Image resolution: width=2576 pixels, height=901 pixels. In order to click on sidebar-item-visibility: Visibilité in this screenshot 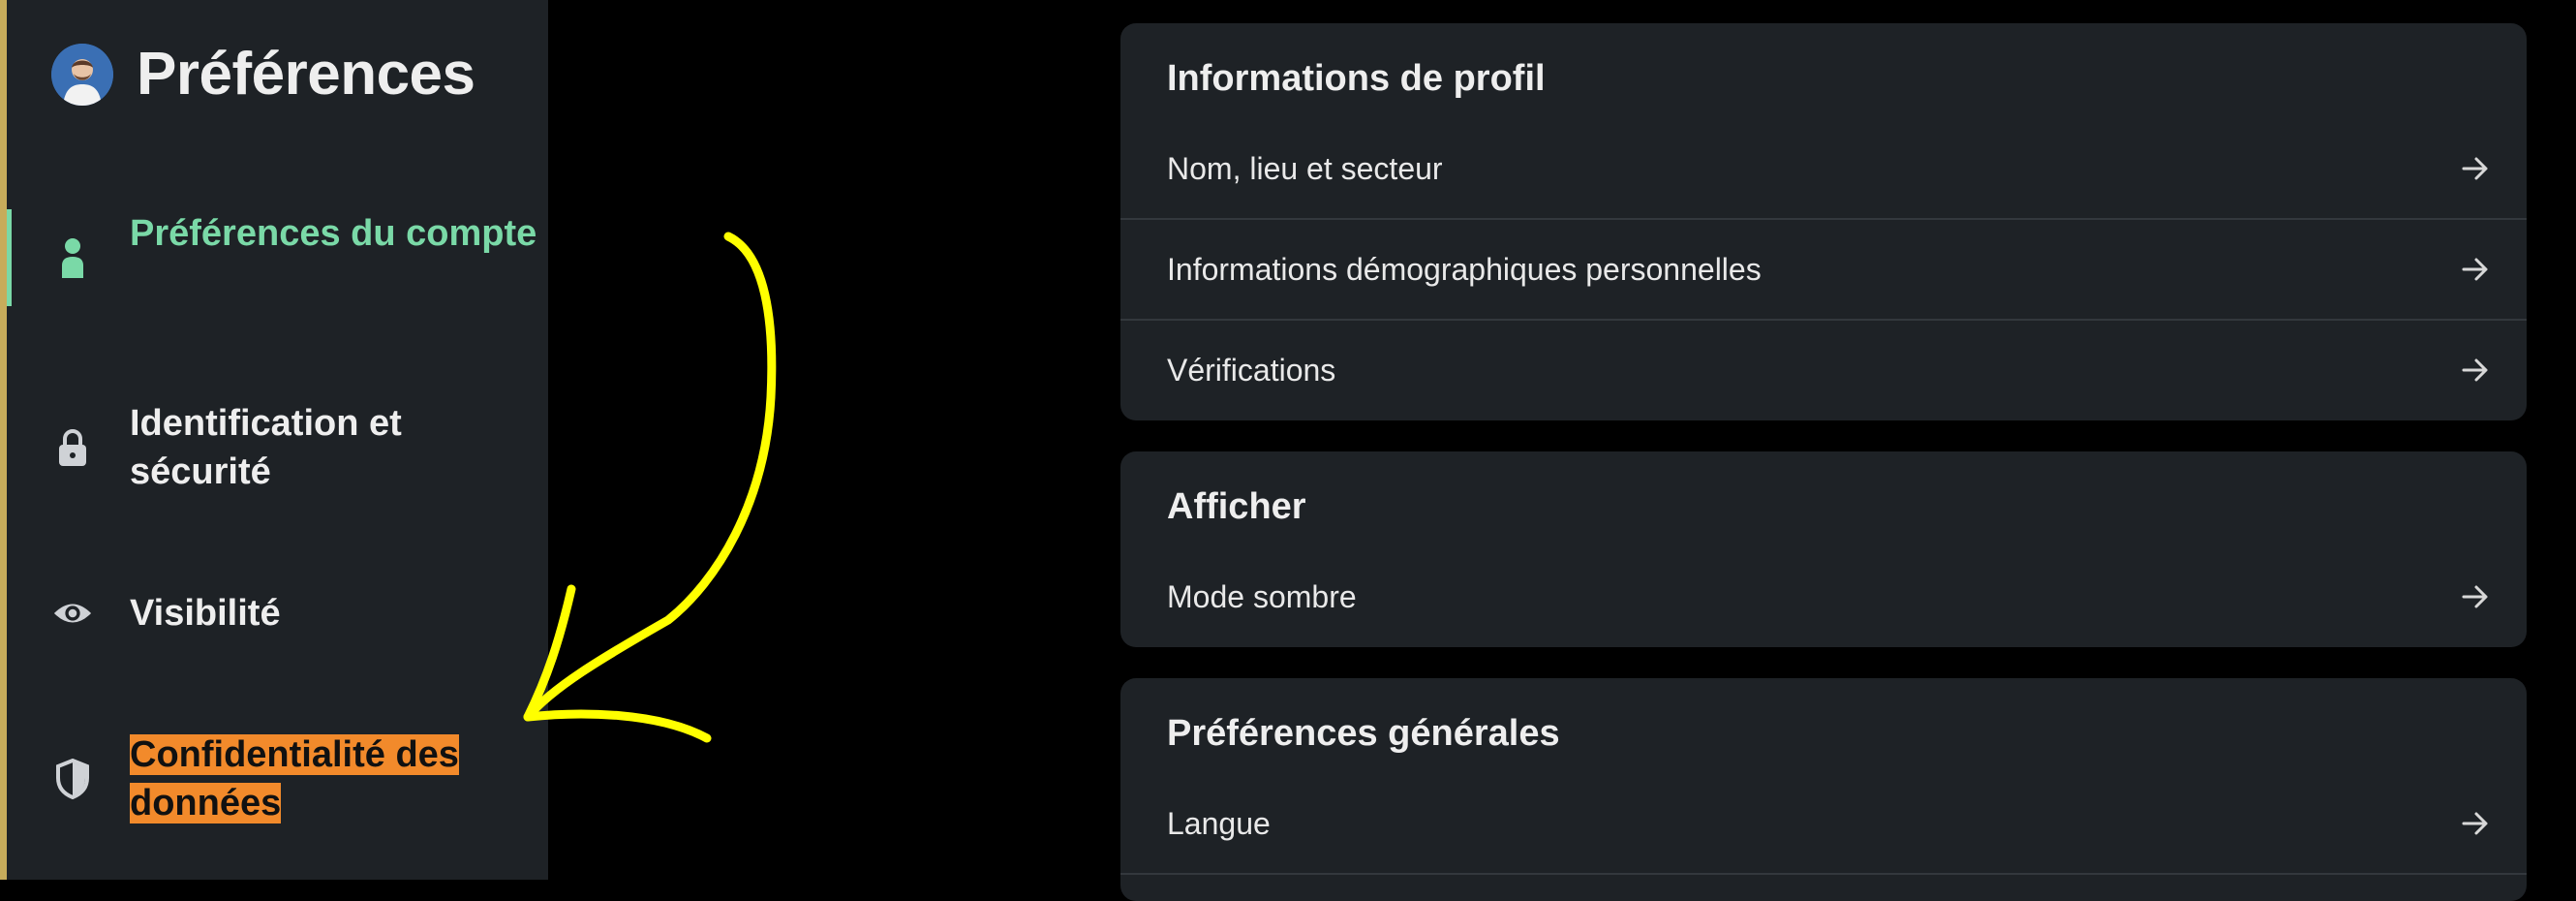, I will do `click(277, 613)`.